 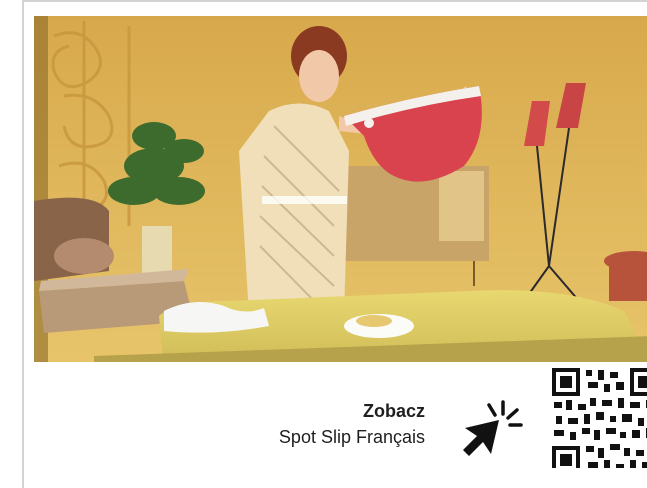 I want to click on hand-pointer-click-icon, so click(x=490, y=425).